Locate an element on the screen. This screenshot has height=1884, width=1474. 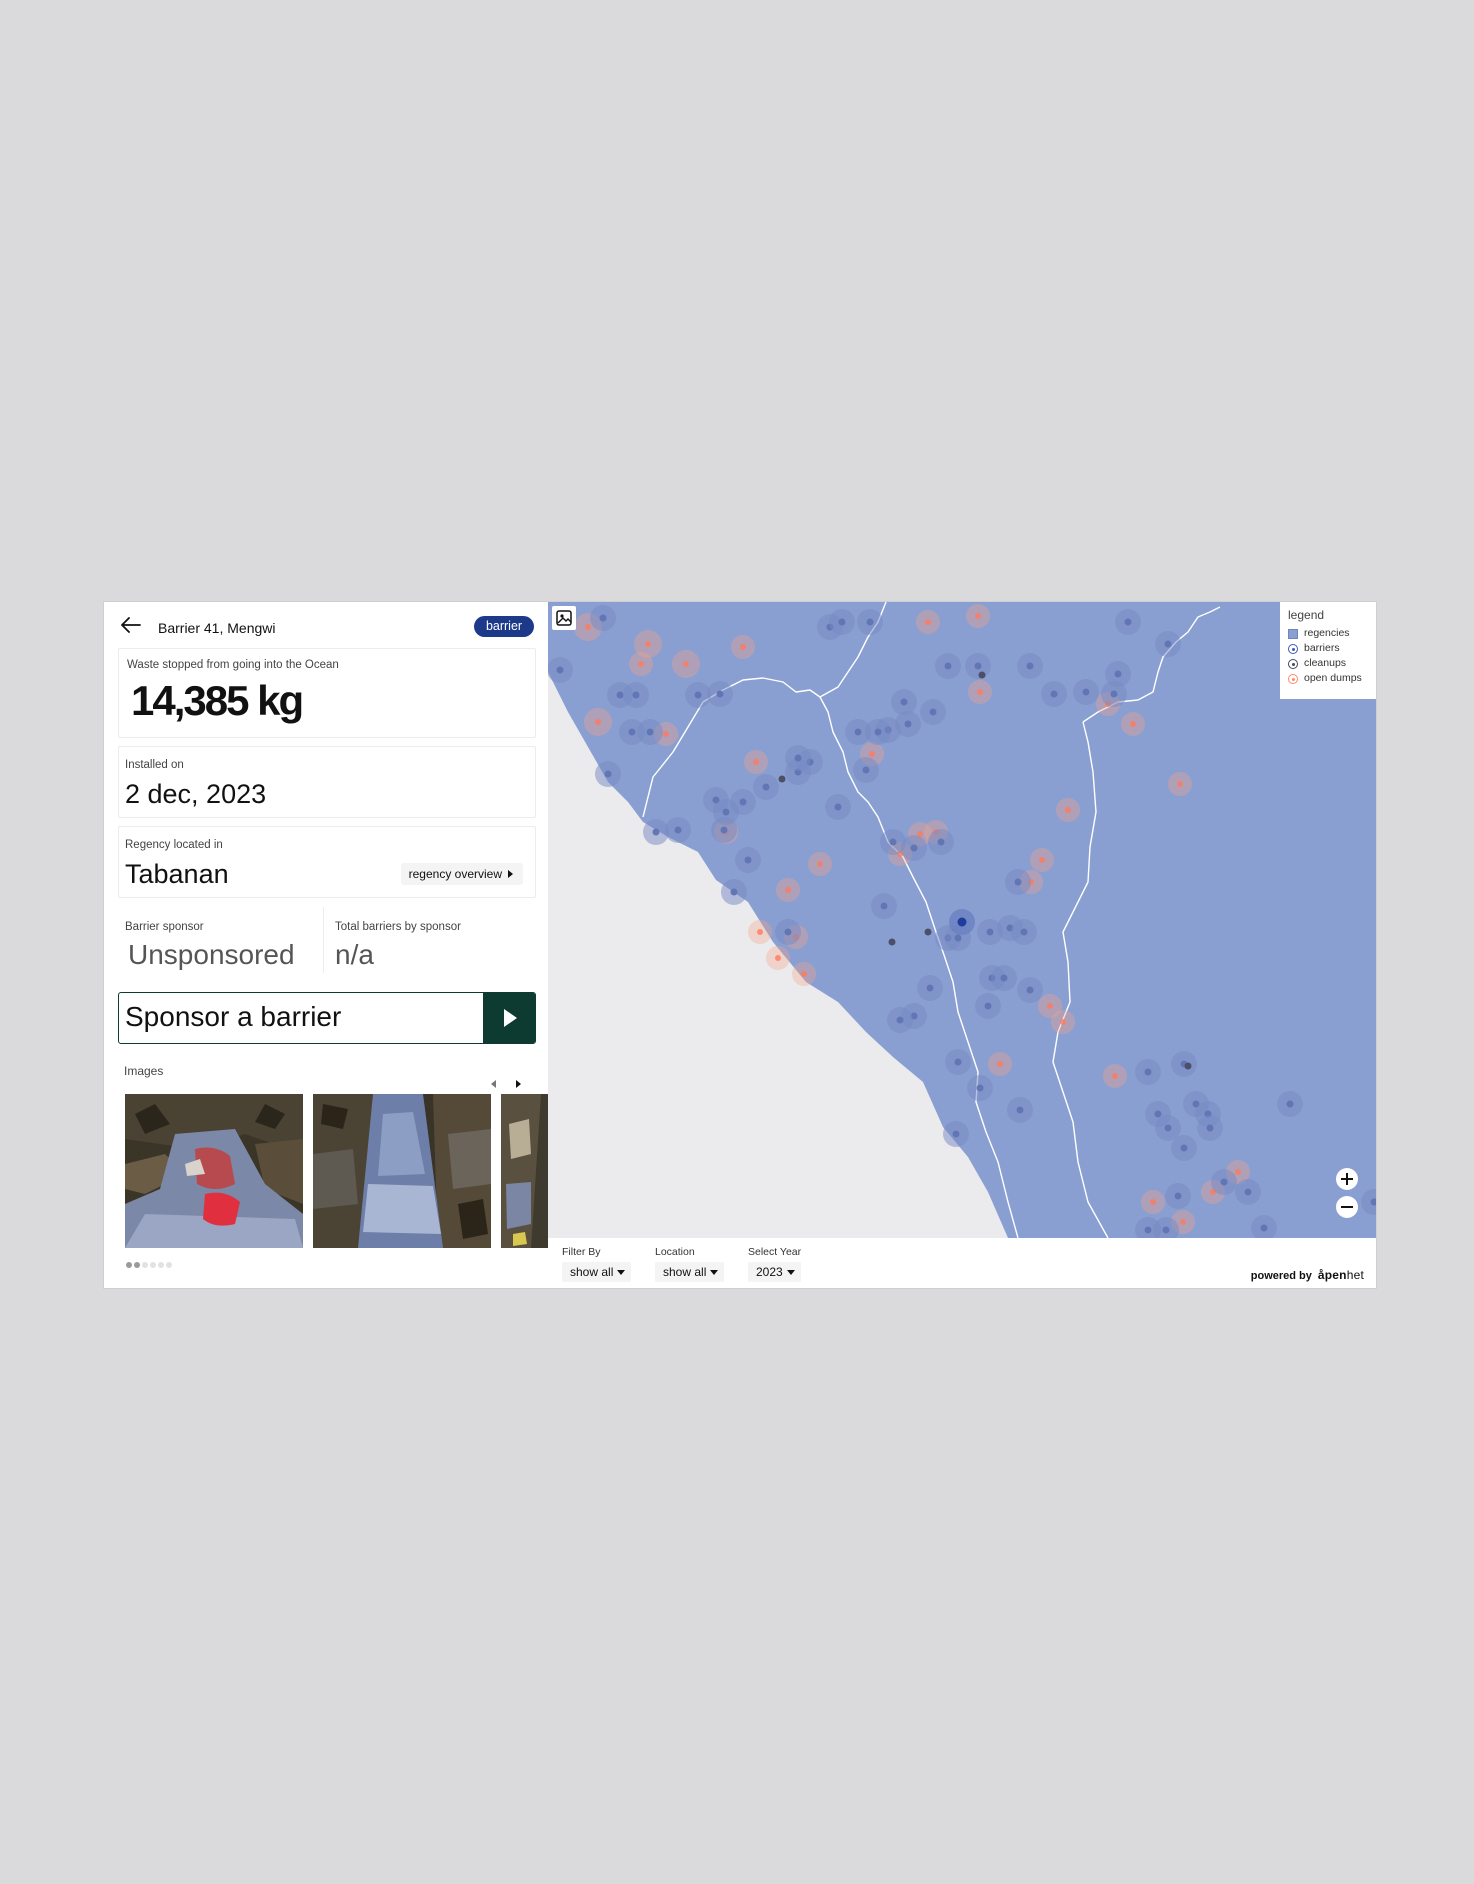
regency-value: Tabanan is located at coordinates (177, 874).